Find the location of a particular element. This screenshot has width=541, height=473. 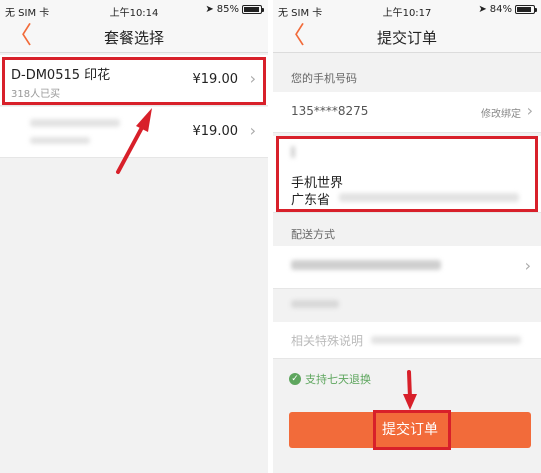

status-right: ➤ 85% is located at coordinates (234, 9).